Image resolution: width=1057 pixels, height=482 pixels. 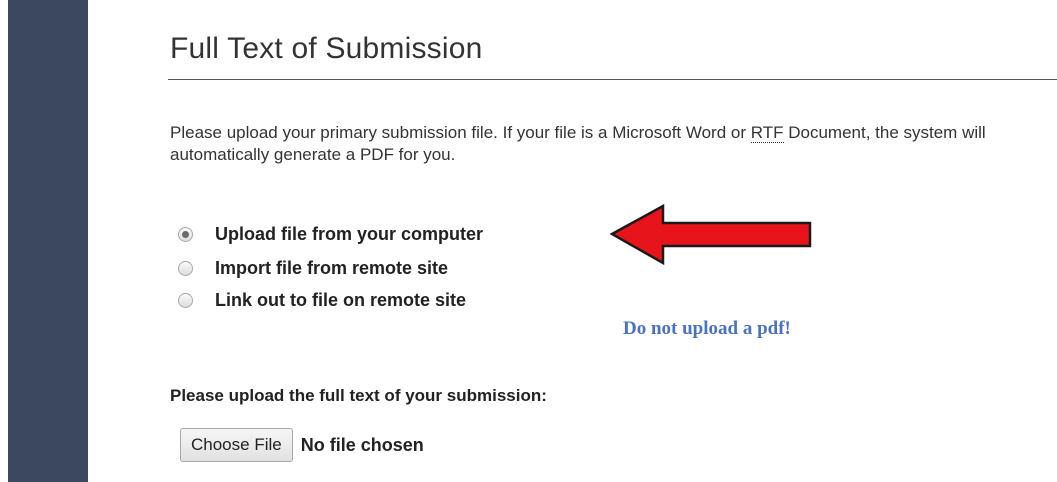 What do you see at coordinates (236, 445) in the screenshot?
I see `choose-file-button: Choose File` at bounding box center [236, 445].